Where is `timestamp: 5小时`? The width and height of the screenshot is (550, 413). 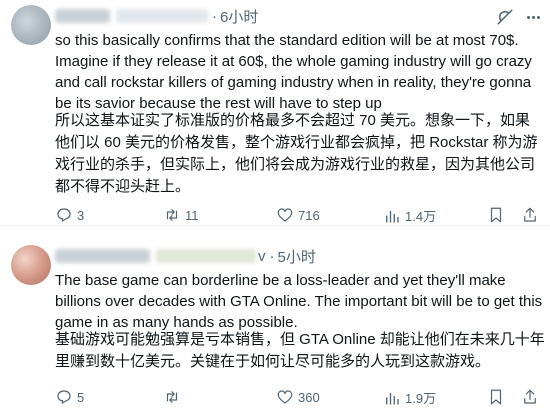 timestamp: 5小时 is located at coordinates (297, 256).